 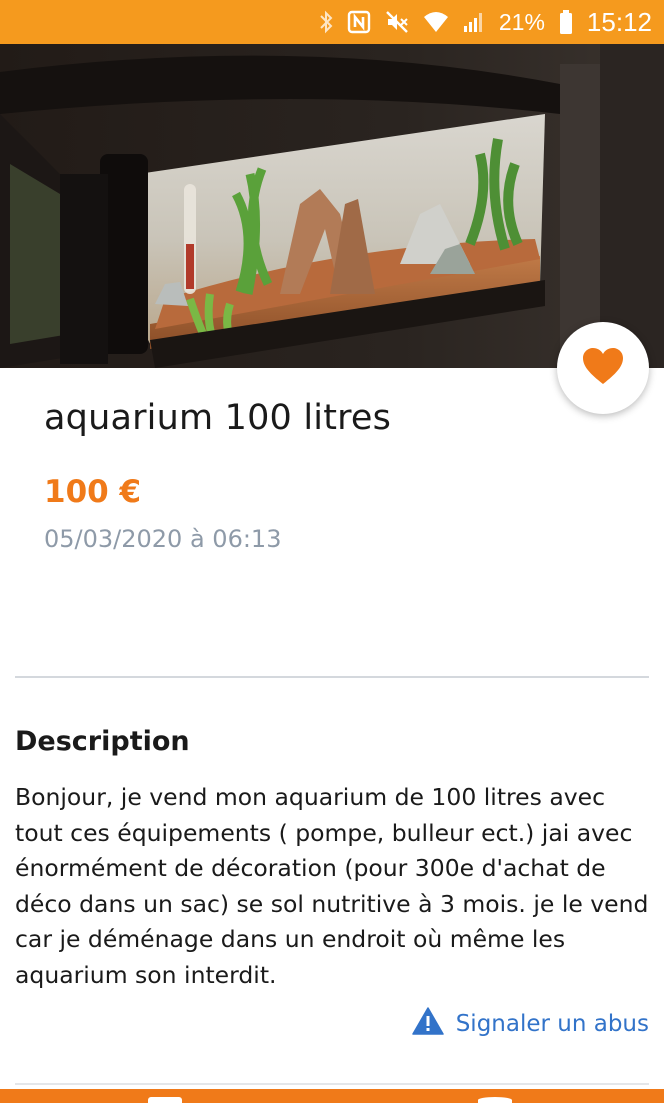 I want to click on signal-icon, so click(x=474, y=22).